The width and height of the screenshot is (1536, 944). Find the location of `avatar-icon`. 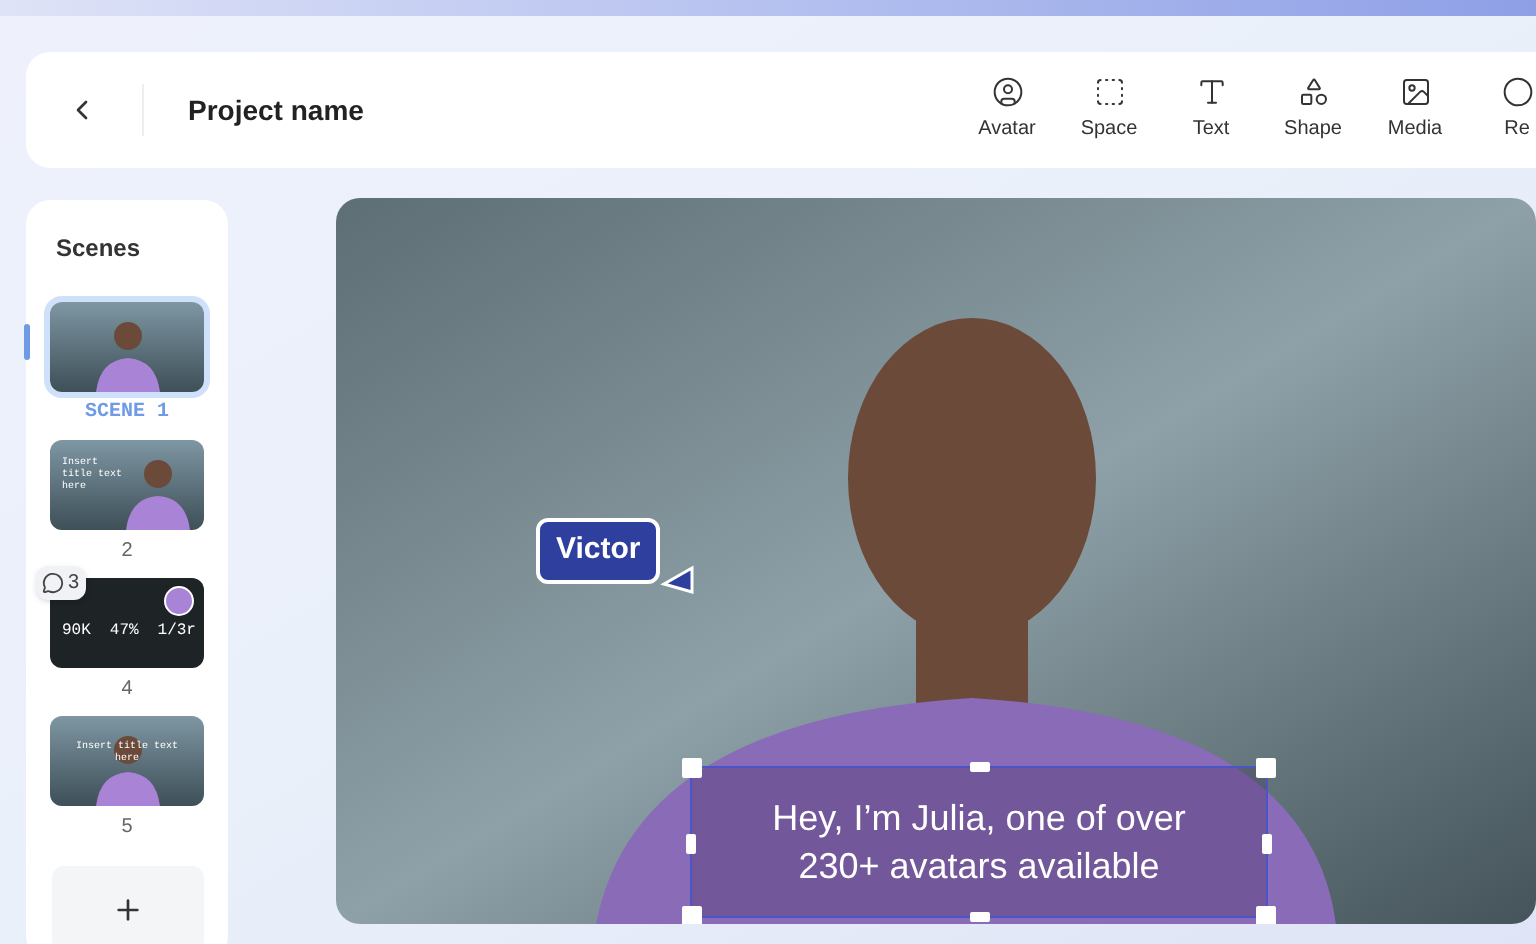

avatar-icon is located at coordinates (1007, 92).